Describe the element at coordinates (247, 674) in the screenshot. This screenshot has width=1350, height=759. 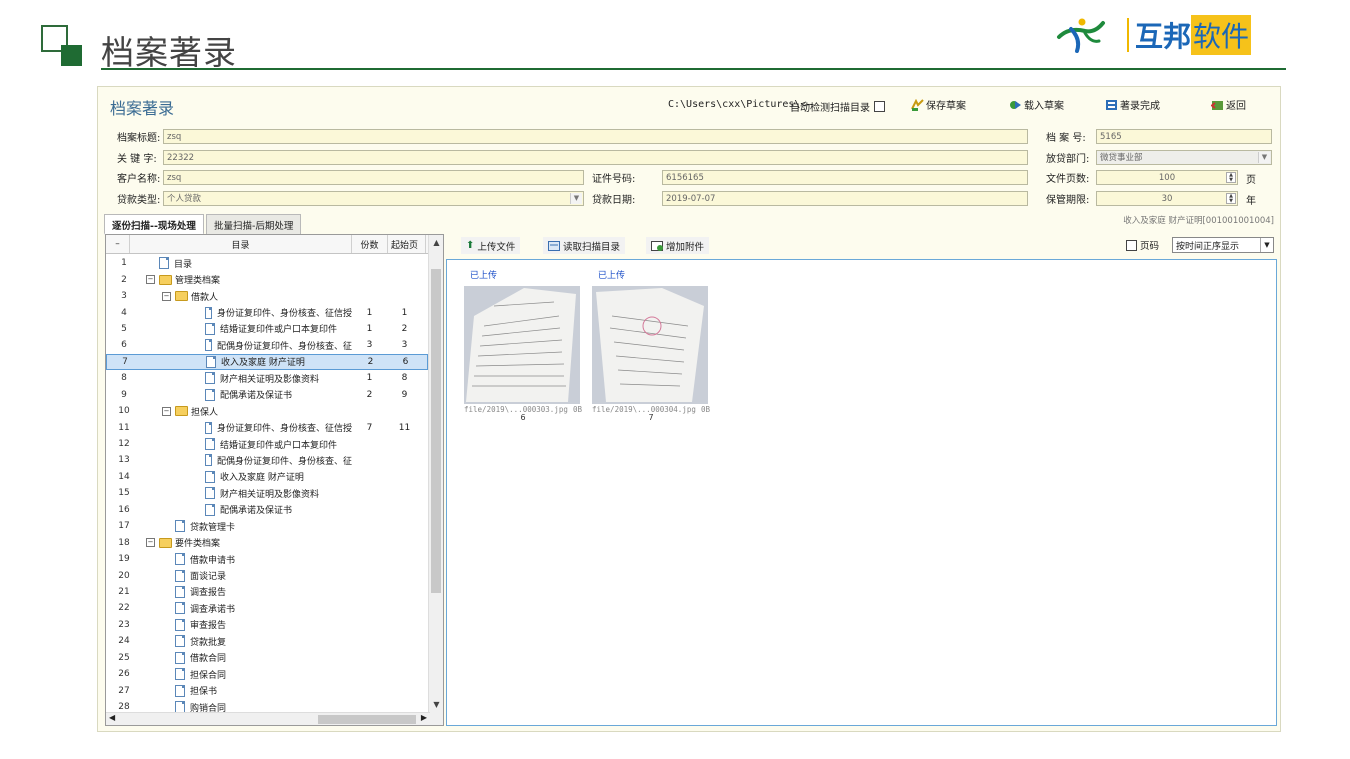
I see `tree-node: 担保合同` at that location.